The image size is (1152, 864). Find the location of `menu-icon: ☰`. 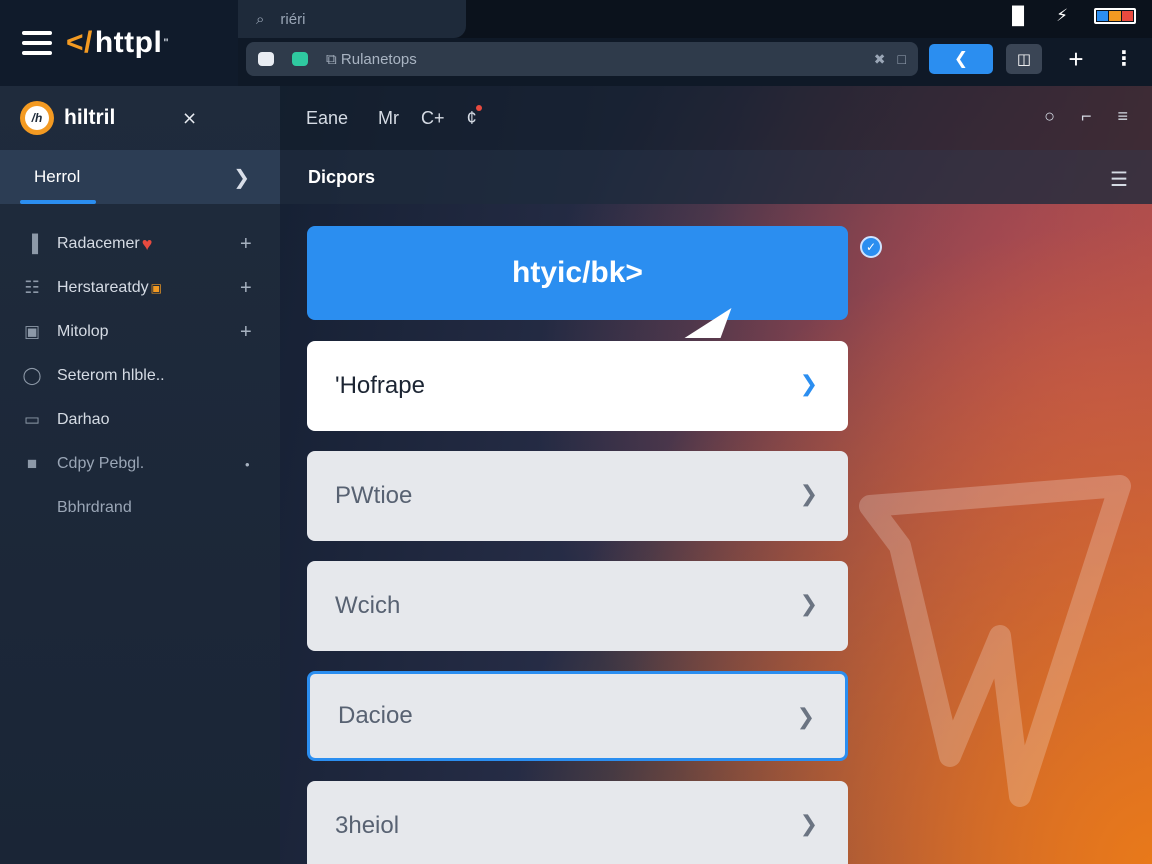

menu-icon: ☰ is located at coordinates (1119, 179).